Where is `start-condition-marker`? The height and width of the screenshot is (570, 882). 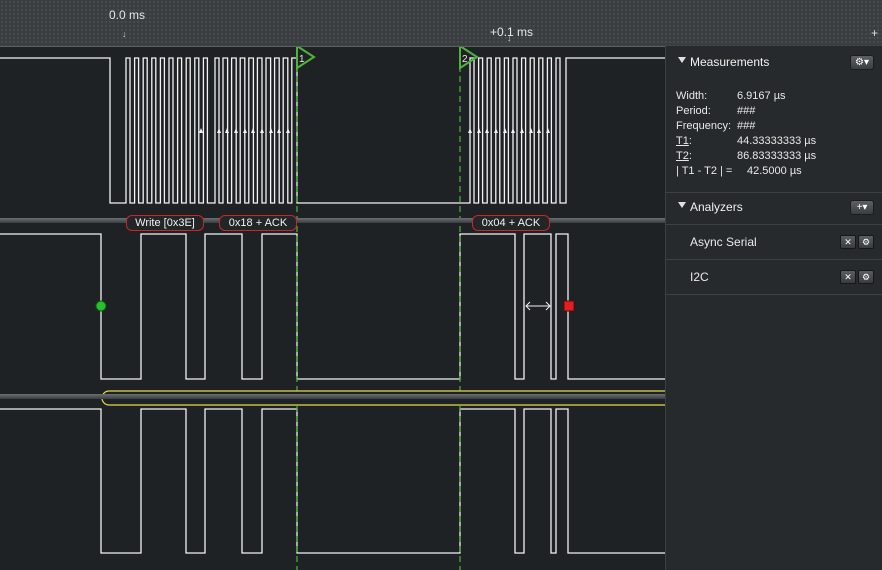 start-condition-marker is located at coordinates (101, 306).